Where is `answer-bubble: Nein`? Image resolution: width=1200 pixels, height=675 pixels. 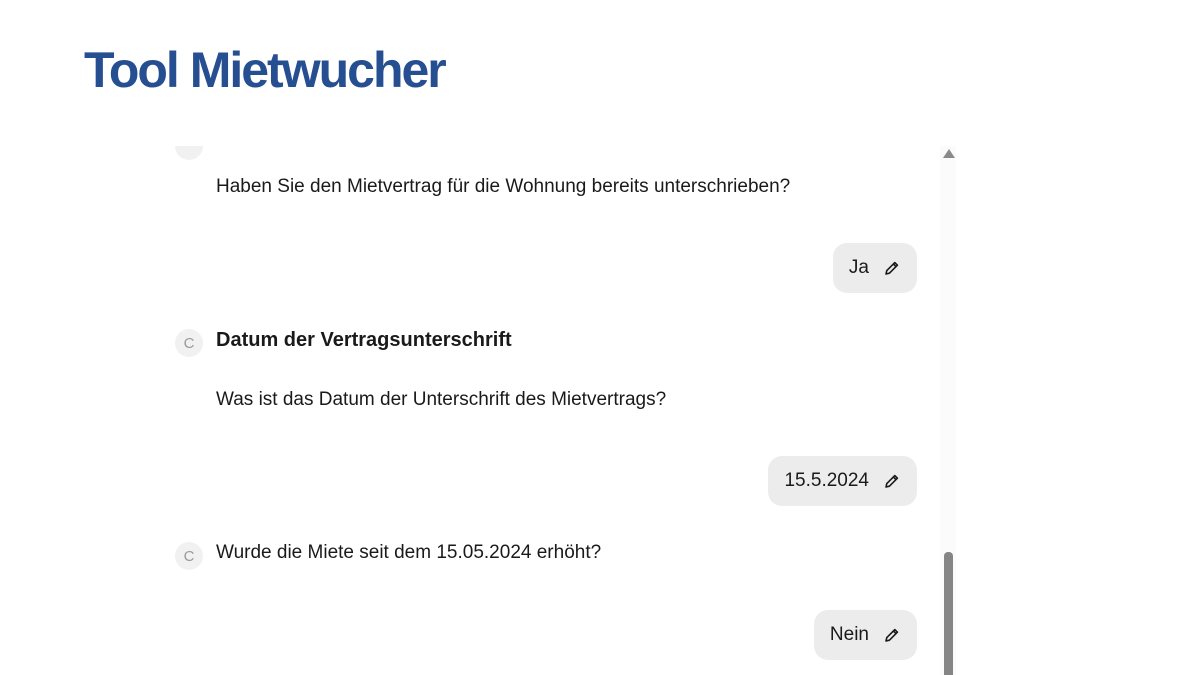
answer-bubble: Nein is located at coordinates (865, 635).